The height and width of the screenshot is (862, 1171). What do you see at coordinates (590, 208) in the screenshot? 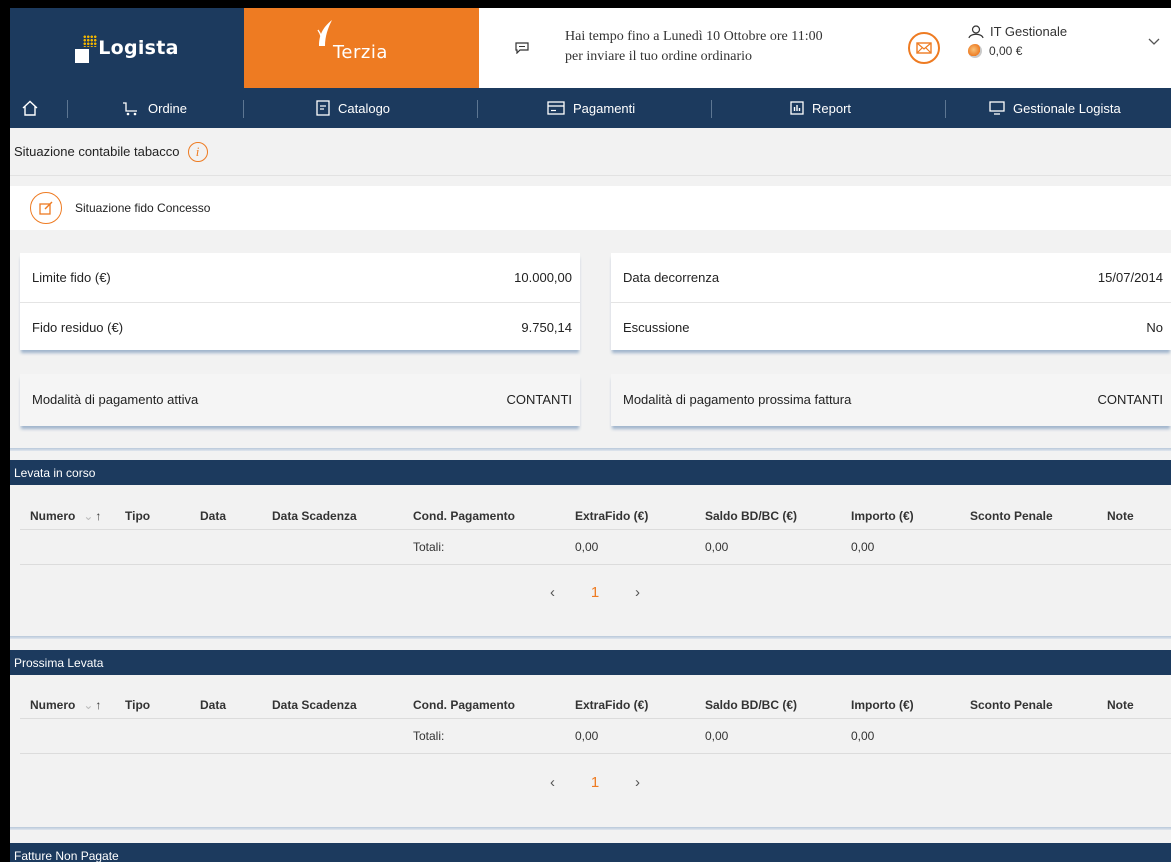
I see `subsection-row: Situazione fido Concesso` at bounding box center [590, 208].